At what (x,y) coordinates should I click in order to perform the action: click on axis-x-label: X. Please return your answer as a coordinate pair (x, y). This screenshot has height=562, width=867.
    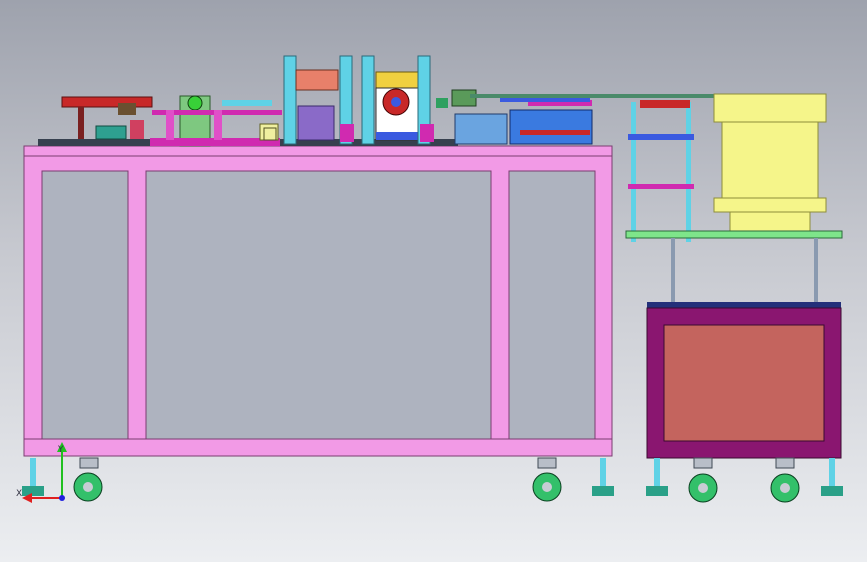
    Looking at the image, I should click on (19, 494).